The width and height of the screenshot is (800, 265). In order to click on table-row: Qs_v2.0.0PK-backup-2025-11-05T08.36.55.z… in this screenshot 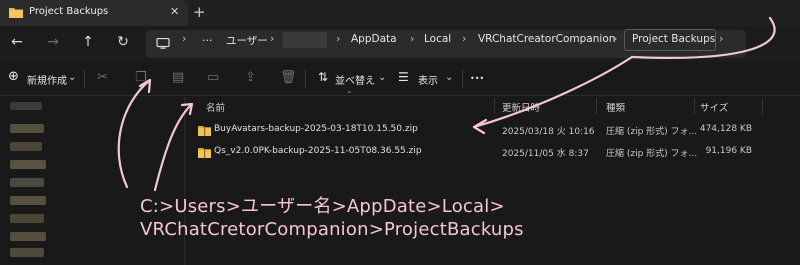, I will do `click(474, 153)`.